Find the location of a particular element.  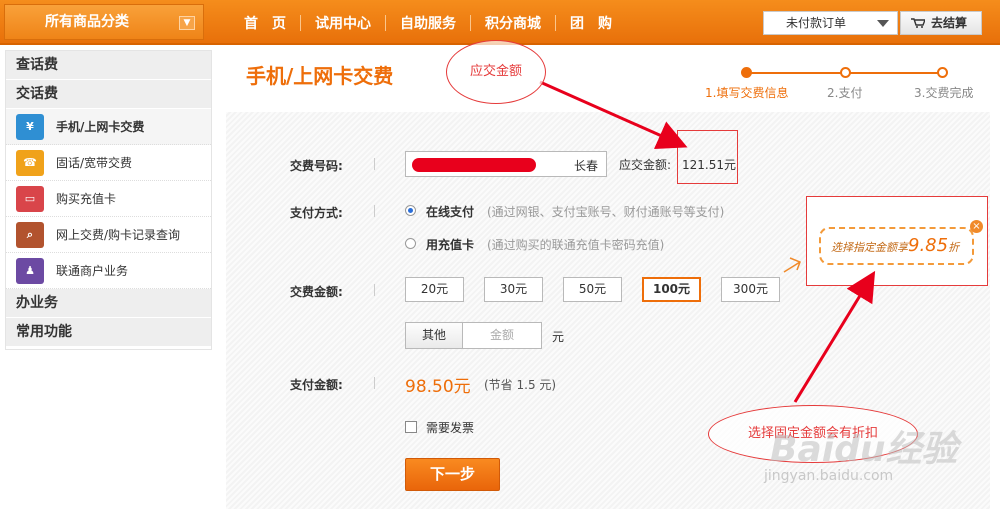

sidebar-item-label: 购买充值卡 is located at coordinates (86, 199).